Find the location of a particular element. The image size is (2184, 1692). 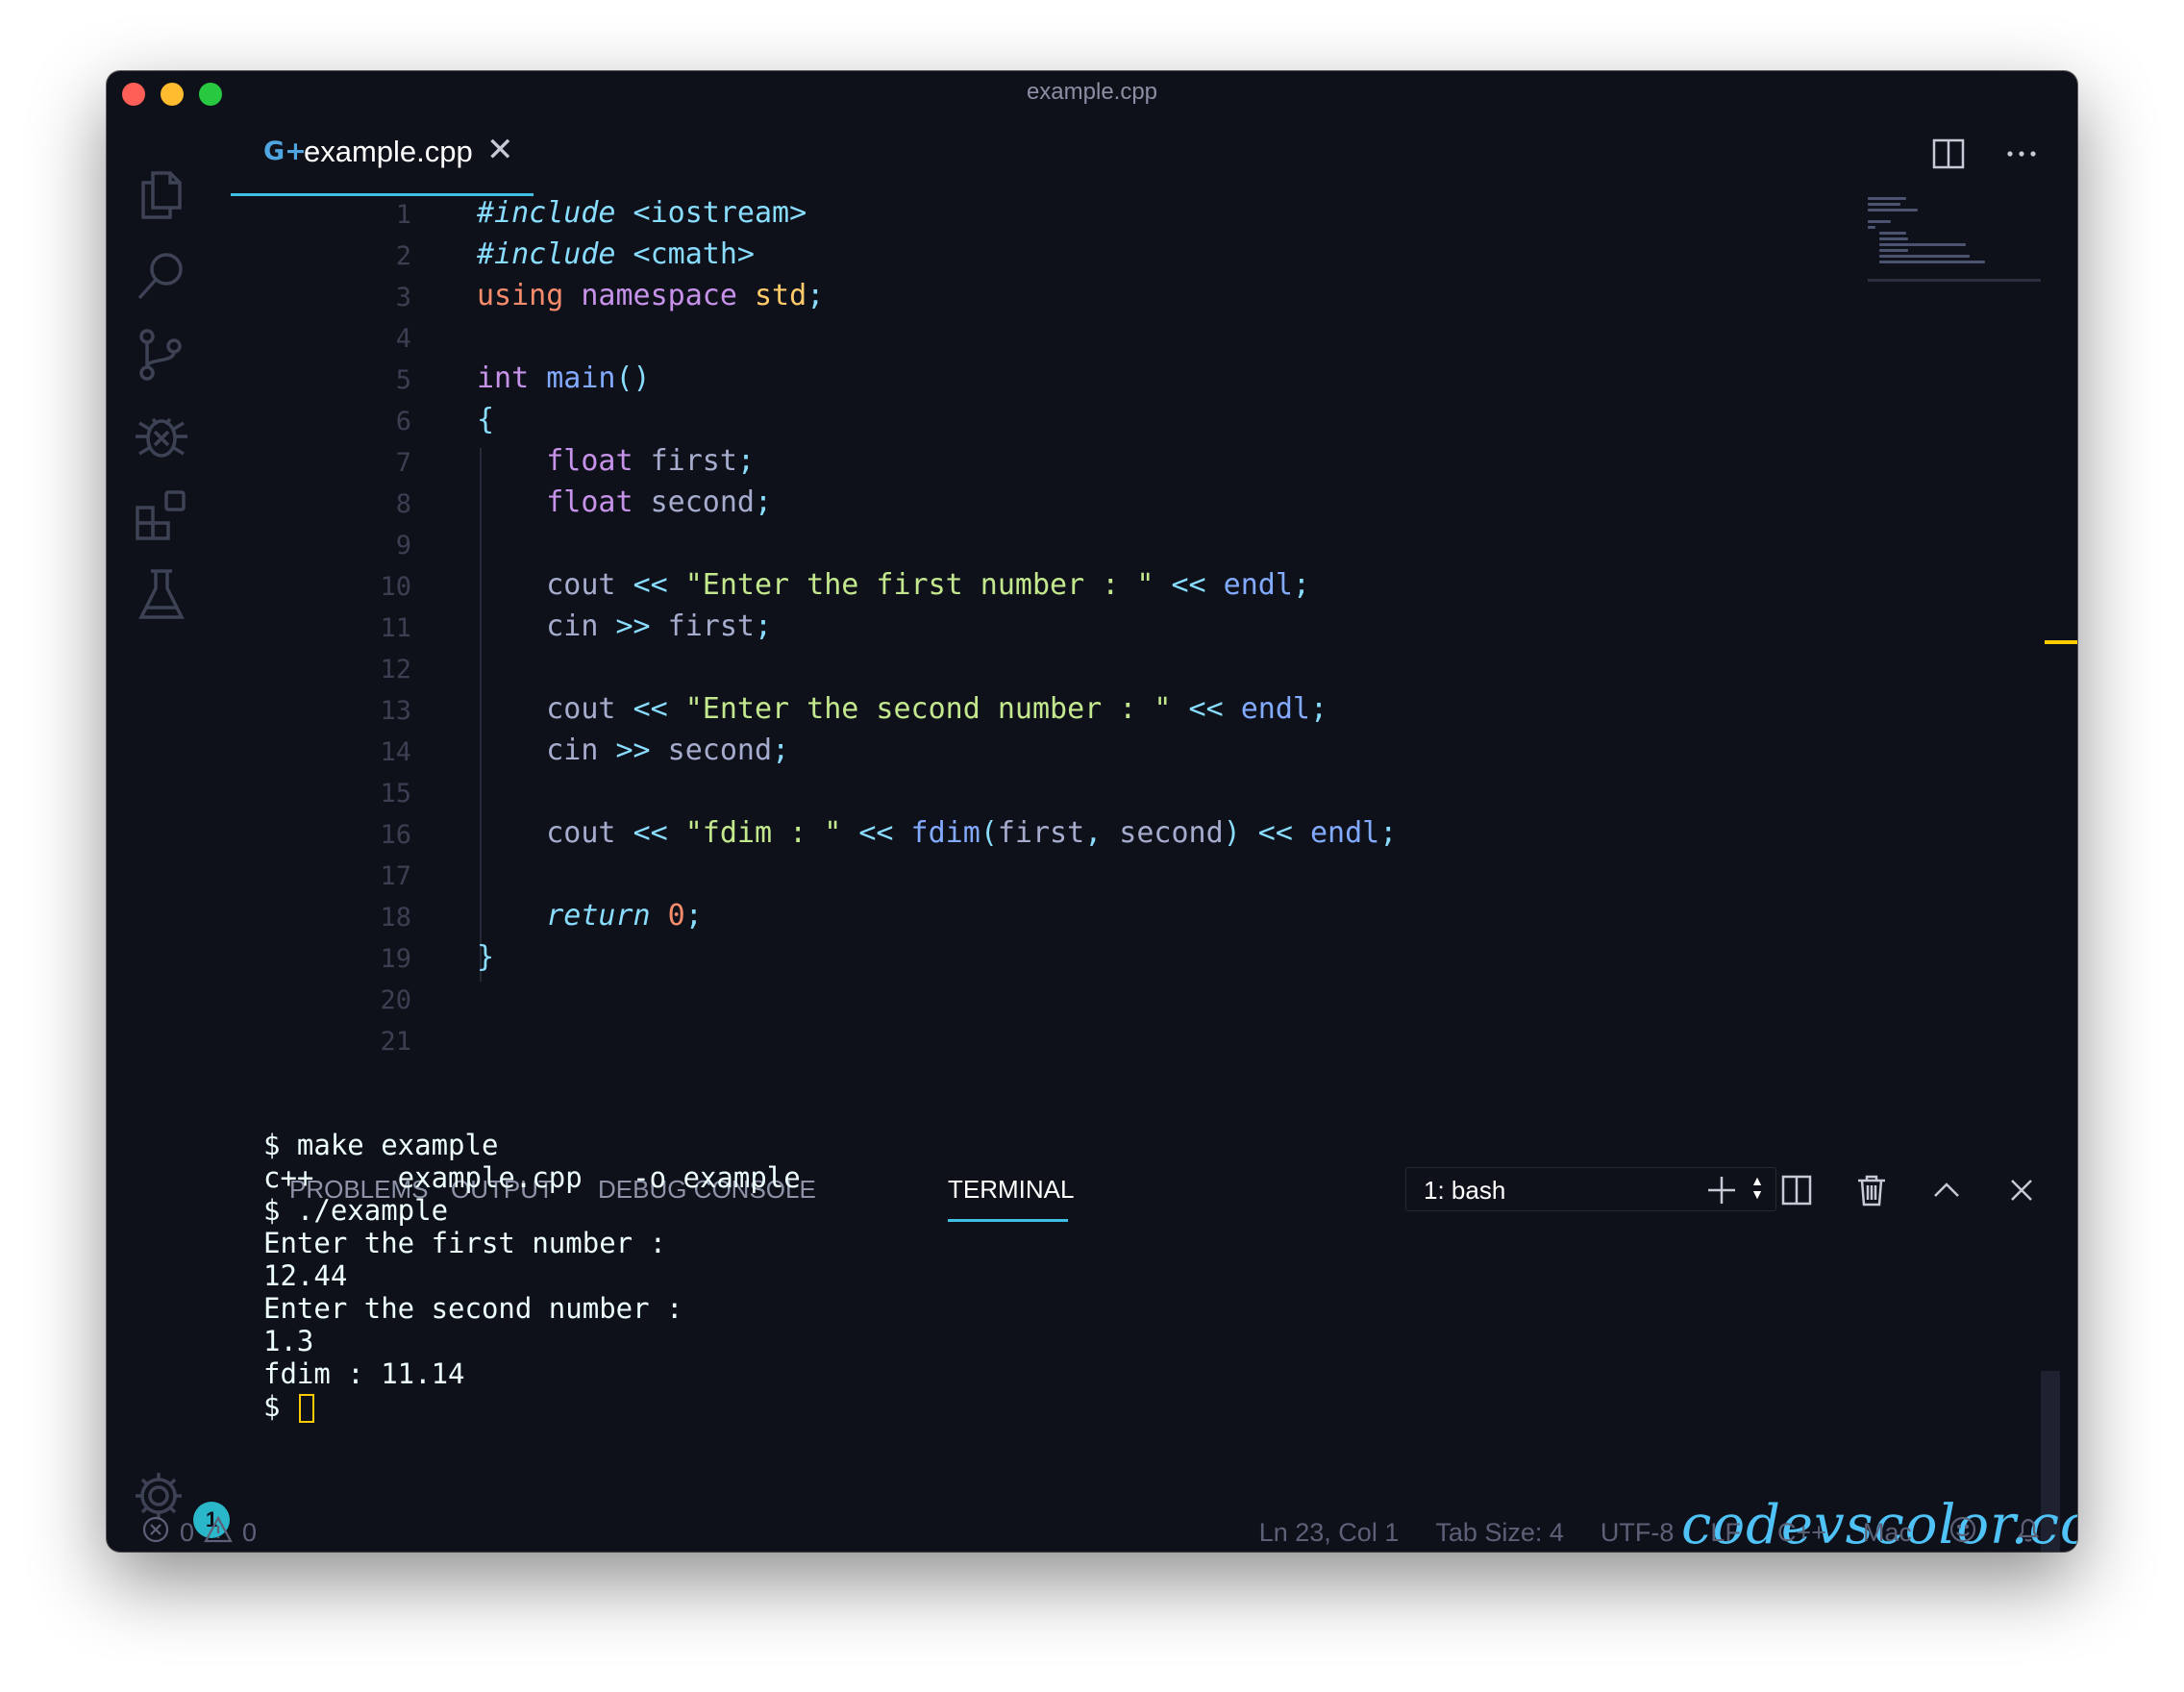

explorer-icon is located at coordinates (162, 195).